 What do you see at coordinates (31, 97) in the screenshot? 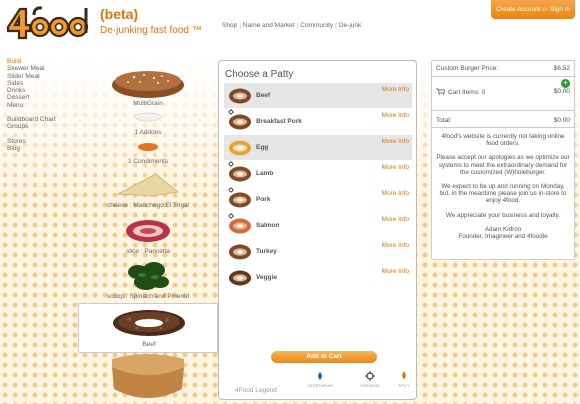
I see `sidebar-item-dessert: Dessert` at bounding box center [31, 97].